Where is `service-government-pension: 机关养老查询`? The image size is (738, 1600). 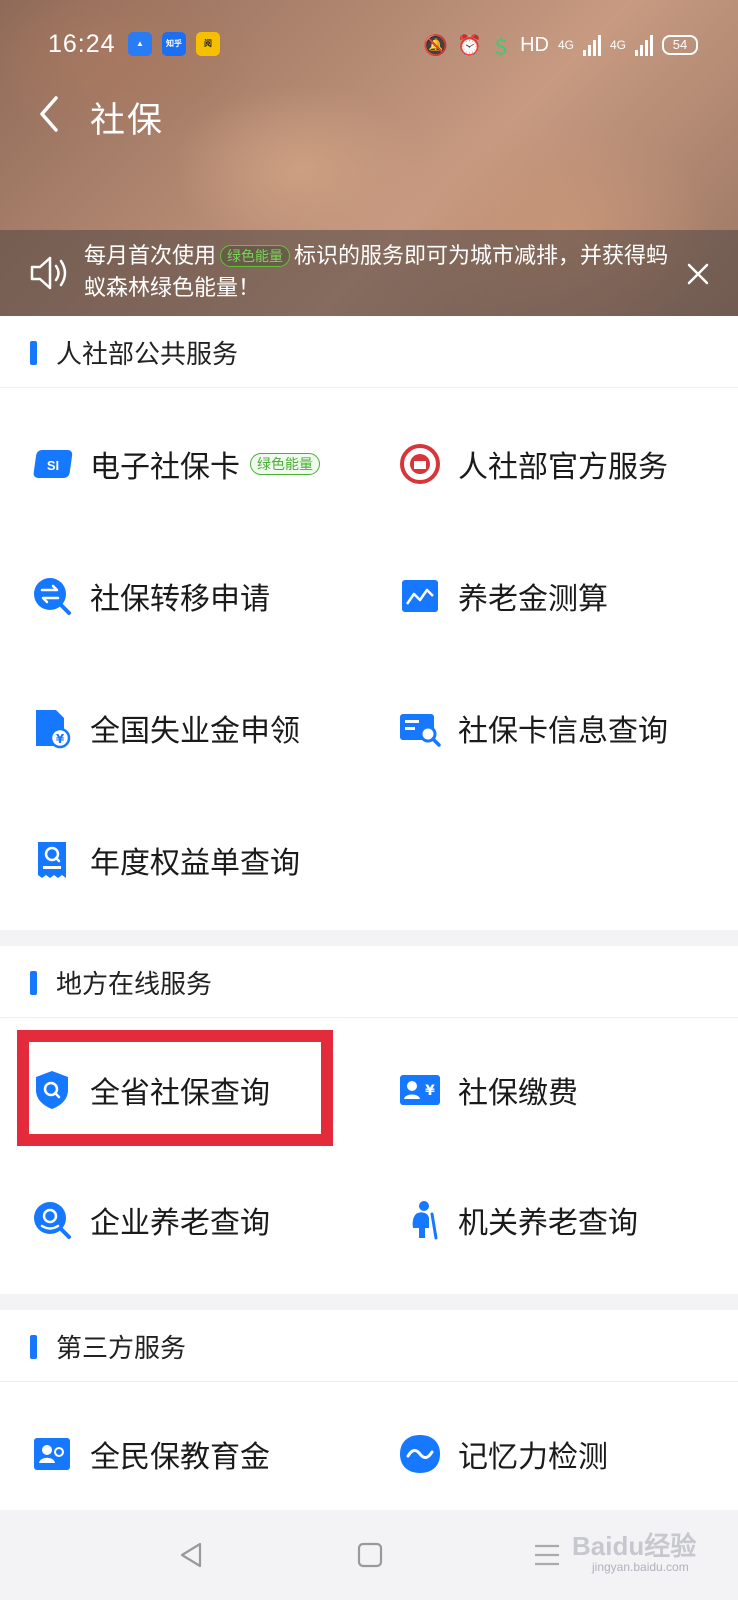 service-government-pension: 机关养老查询 is located at coordinates (518, 1220).